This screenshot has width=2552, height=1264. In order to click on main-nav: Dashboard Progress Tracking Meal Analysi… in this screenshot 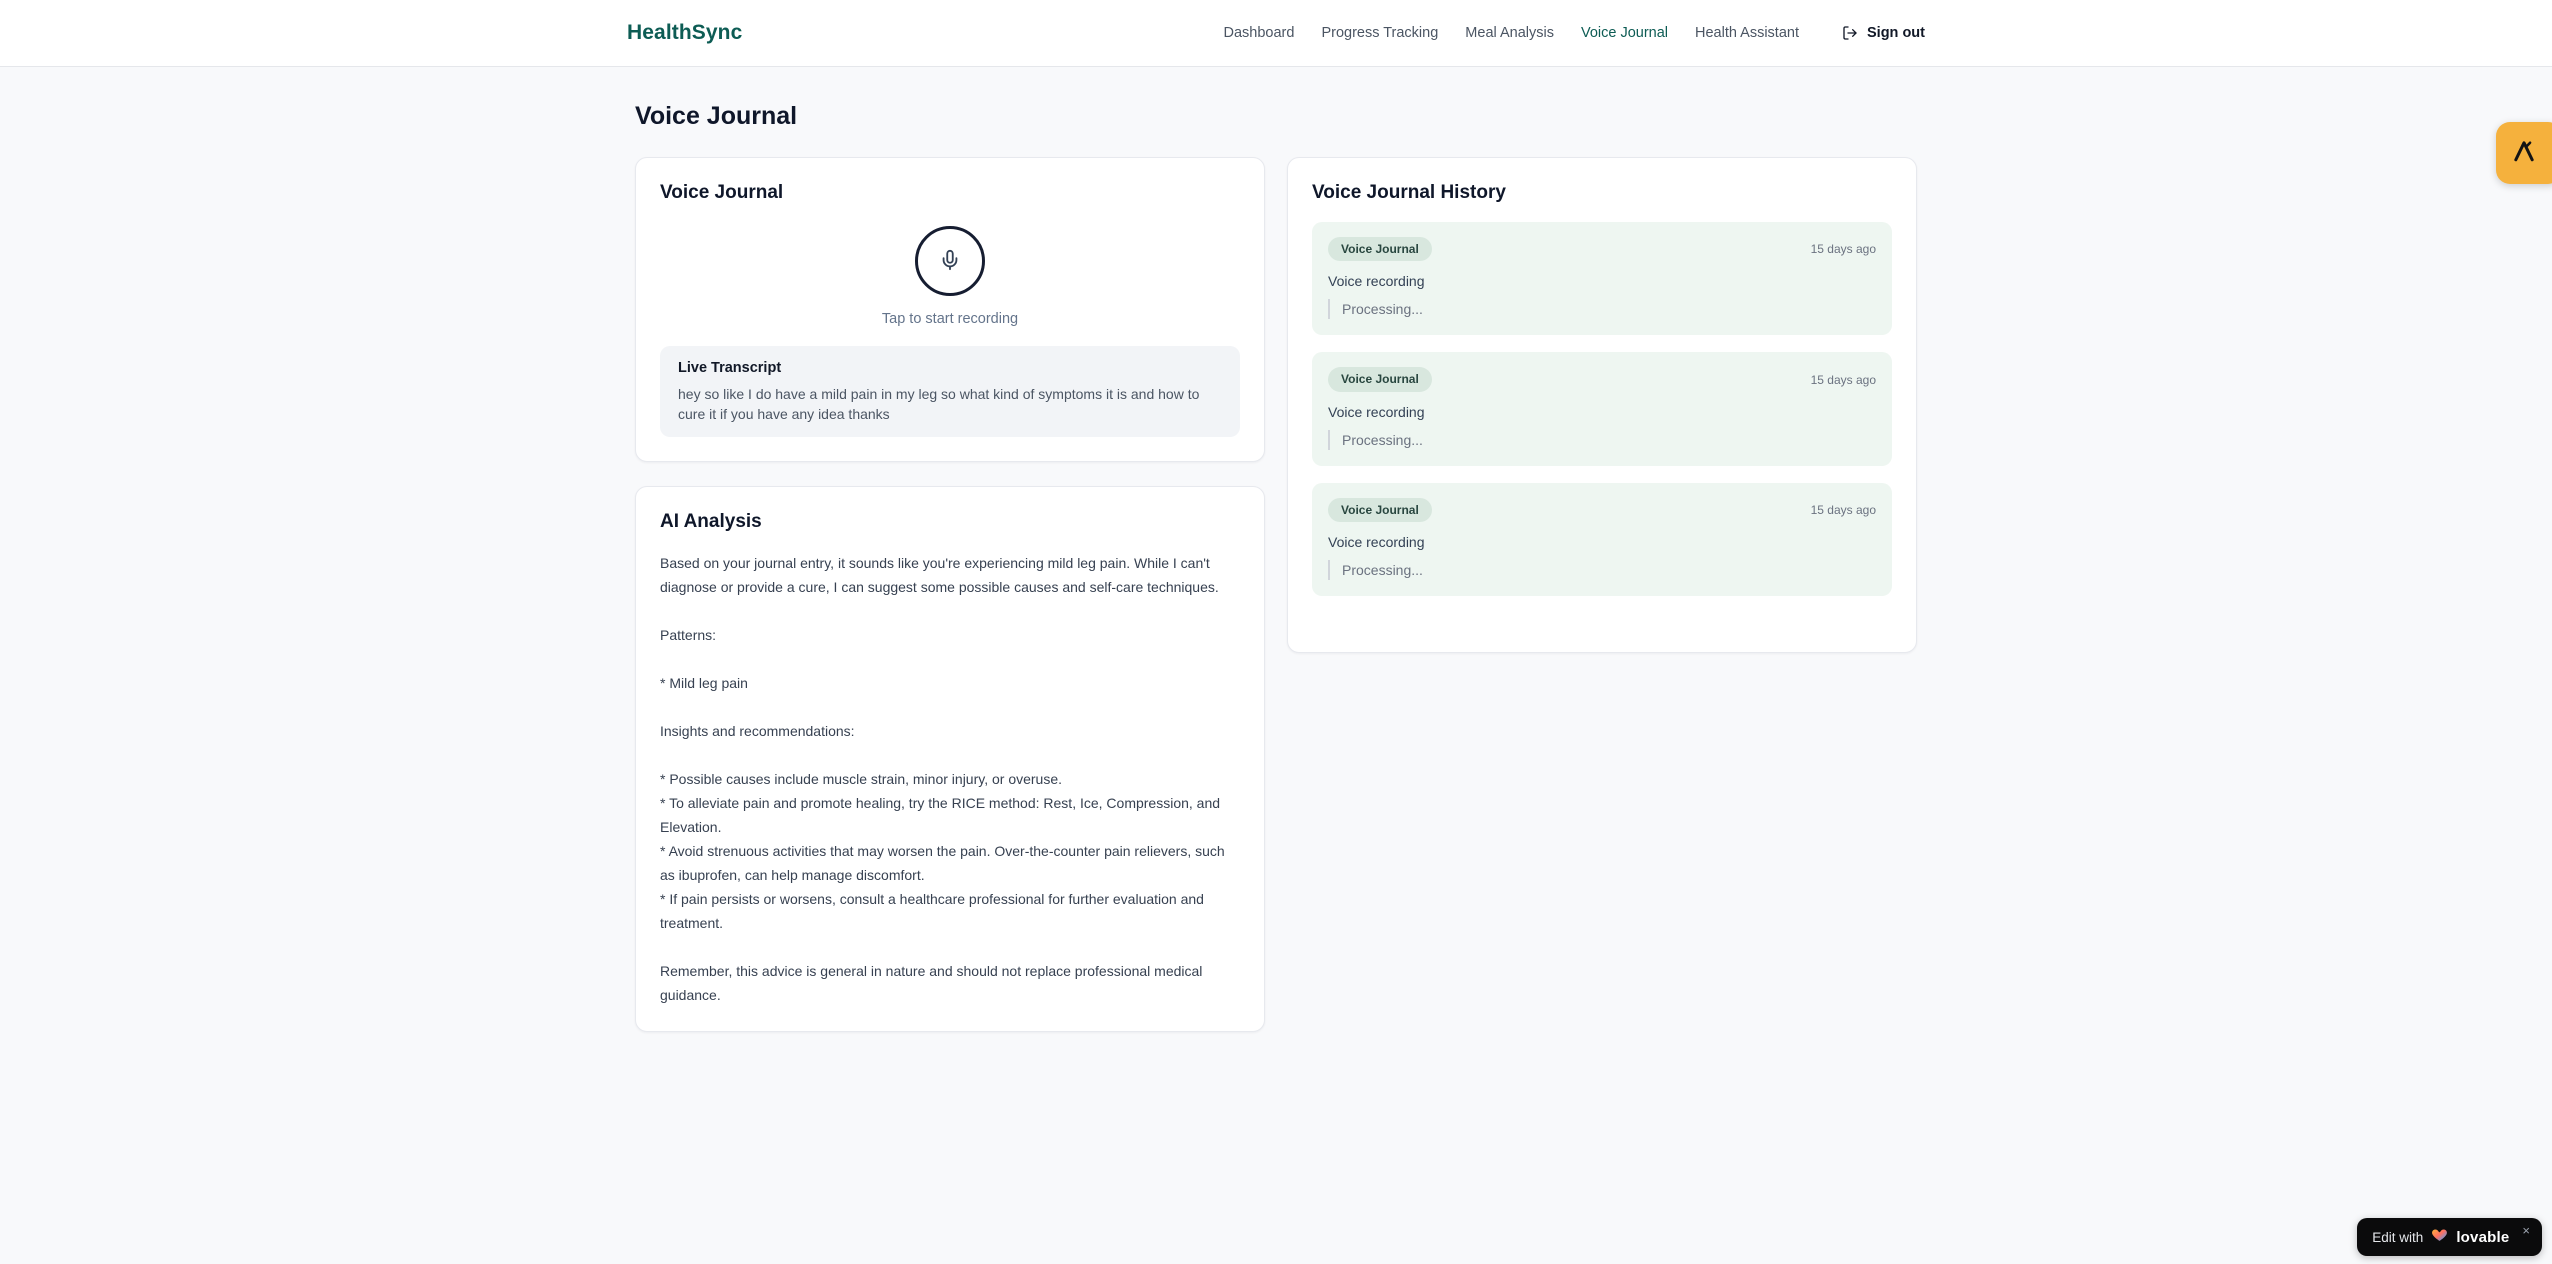, I will do `click(1575, 33)`.